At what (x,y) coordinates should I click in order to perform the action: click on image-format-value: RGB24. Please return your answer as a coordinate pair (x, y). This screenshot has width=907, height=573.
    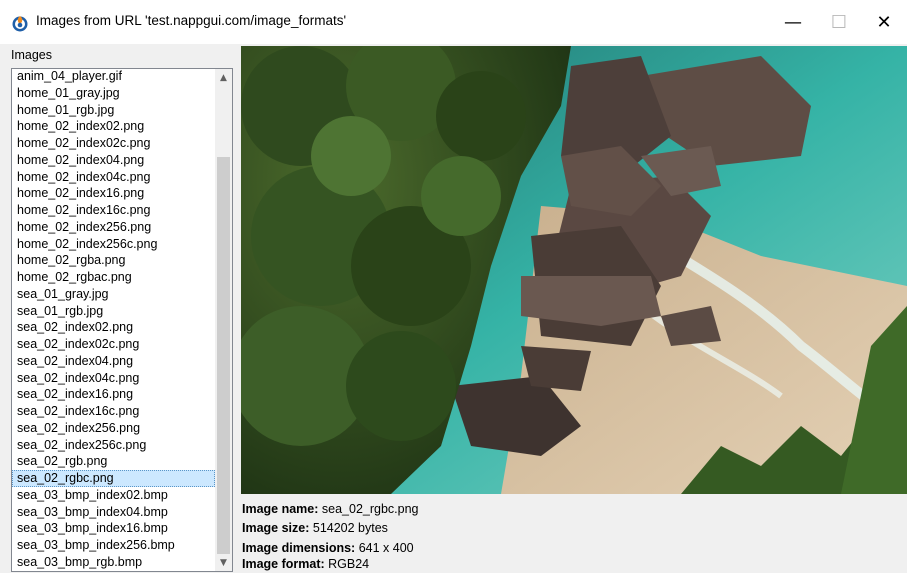
    Looking at the image, I should click on (349, 564).